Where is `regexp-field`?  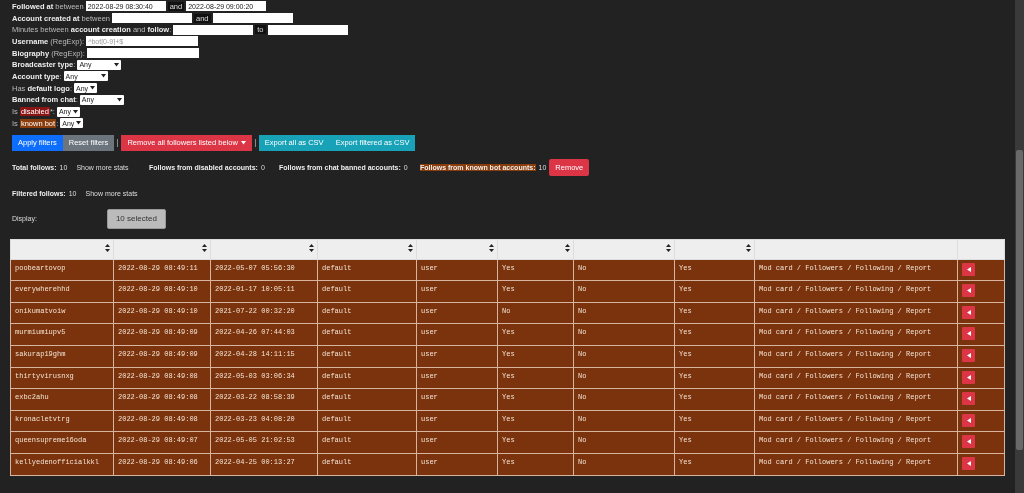 regexp-field is located at coordinates (142, 53).